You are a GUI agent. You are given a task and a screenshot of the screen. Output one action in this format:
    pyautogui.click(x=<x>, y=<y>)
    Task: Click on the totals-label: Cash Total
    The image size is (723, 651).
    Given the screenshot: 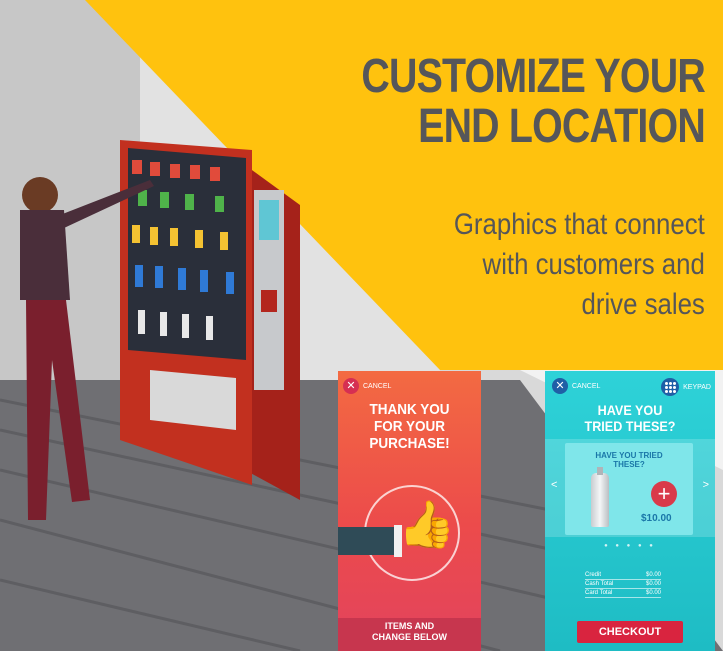 What is the action you would take?
    pyautogui.click(x=599, y=584)
    